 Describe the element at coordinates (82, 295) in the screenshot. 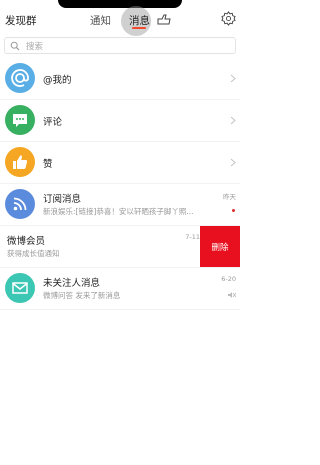

I see `list-item-preview: 微博问答 发来了新消息` at that location.